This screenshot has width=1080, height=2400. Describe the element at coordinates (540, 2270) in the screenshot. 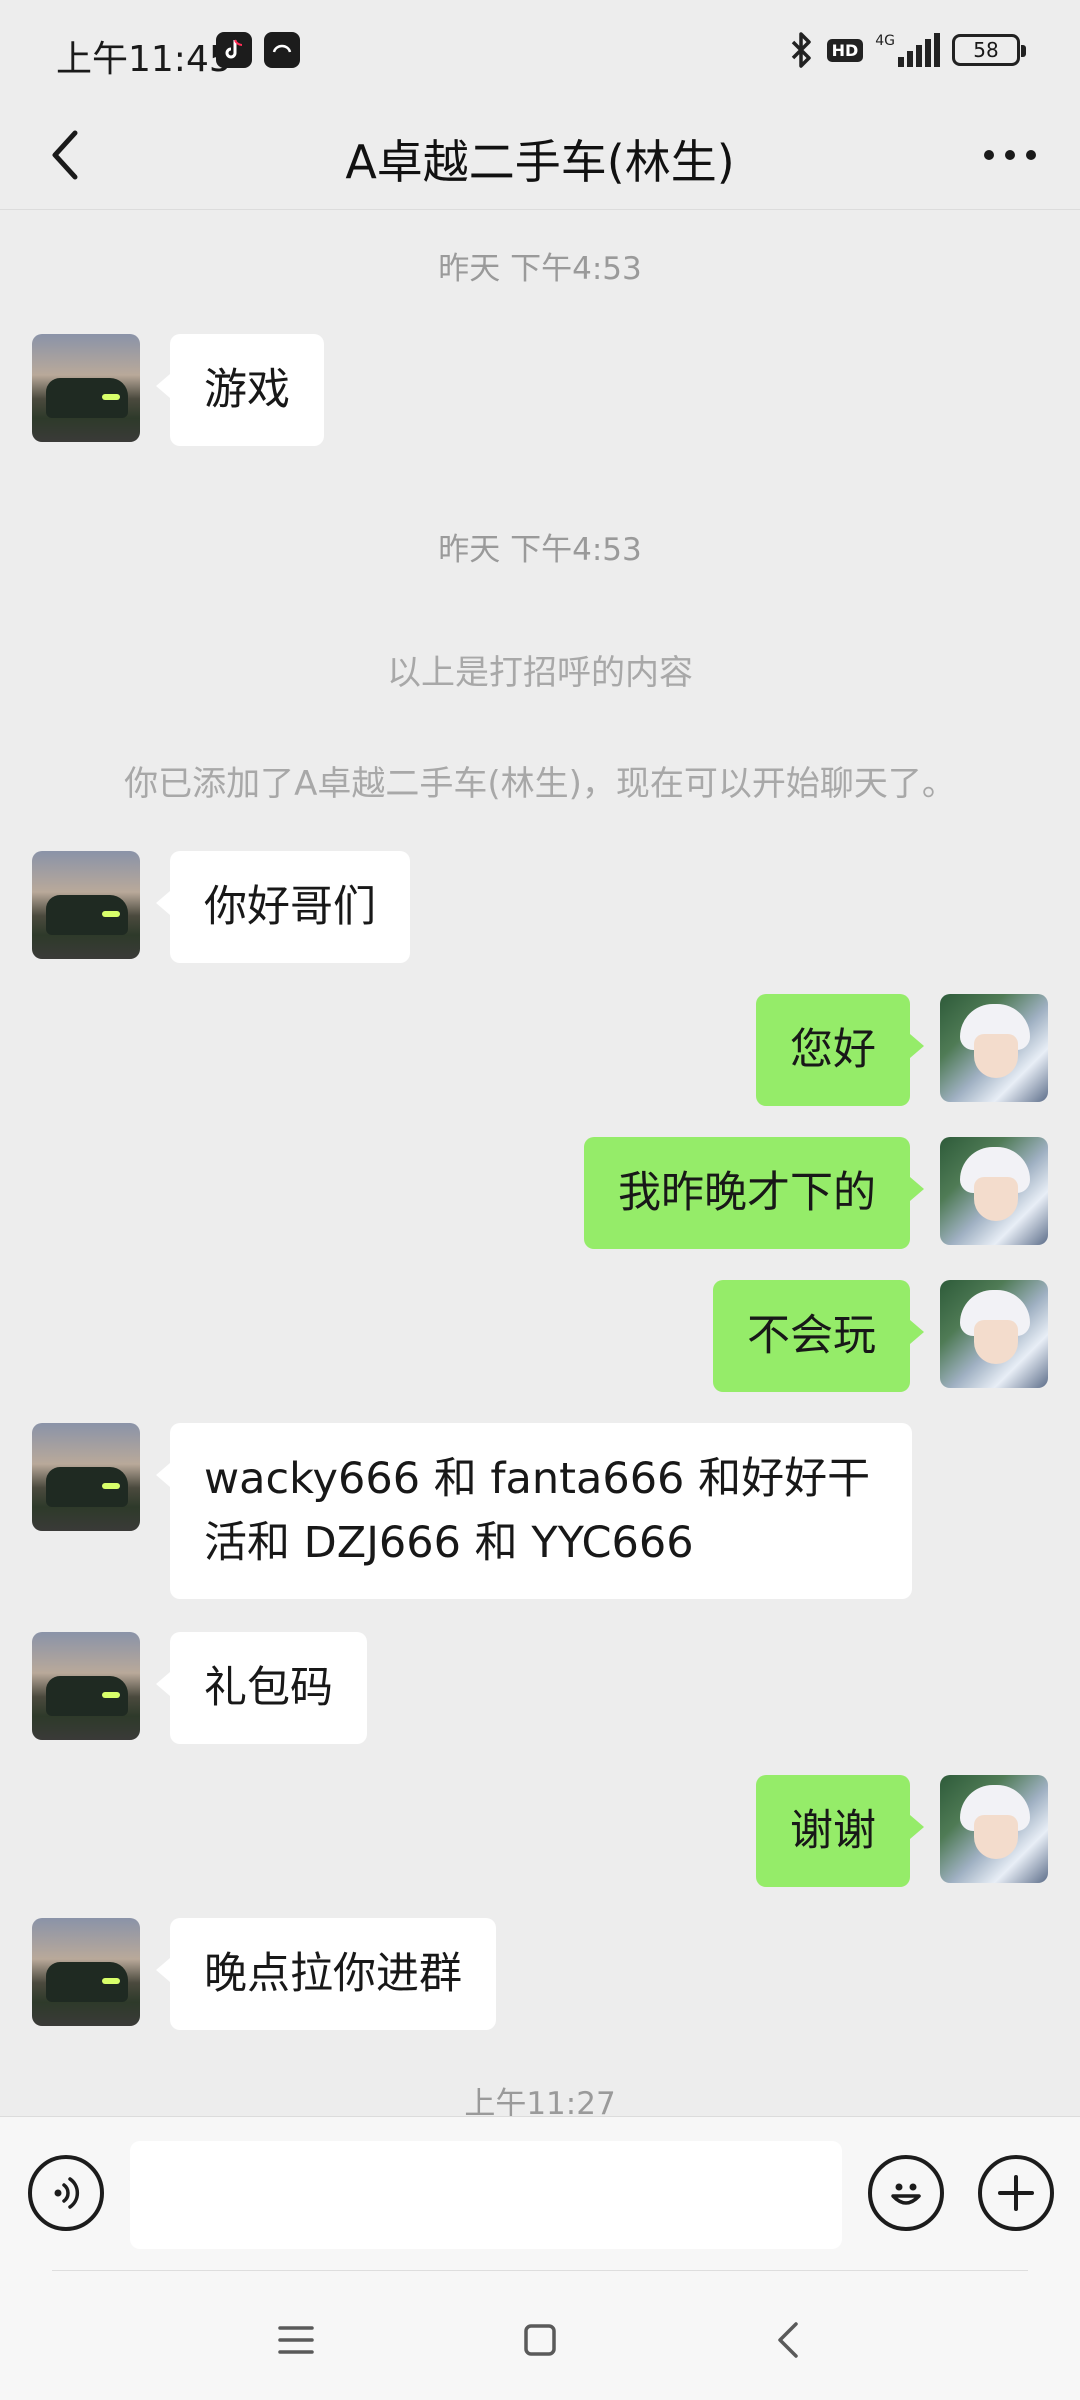

I see `divider` at that location.